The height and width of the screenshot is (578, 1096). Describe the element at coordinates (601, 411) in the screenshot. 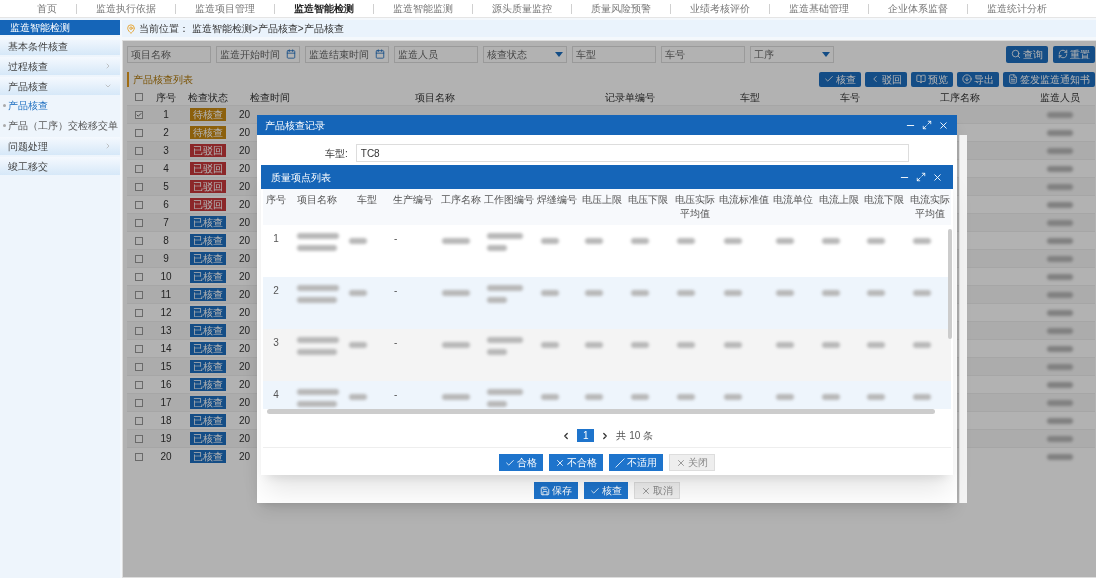

I see `horizontal-scrollbar` at that location.